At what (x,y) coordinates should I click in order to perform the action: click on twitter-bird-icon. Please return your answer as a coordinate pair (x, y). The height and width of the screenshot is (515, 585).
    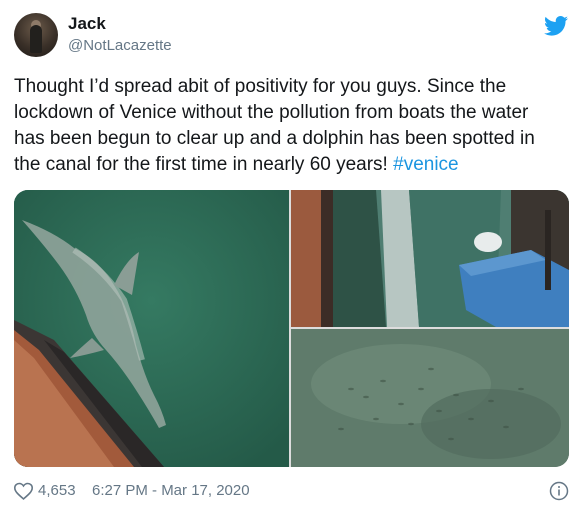
    Looking at the image, I should click on (556, 26).